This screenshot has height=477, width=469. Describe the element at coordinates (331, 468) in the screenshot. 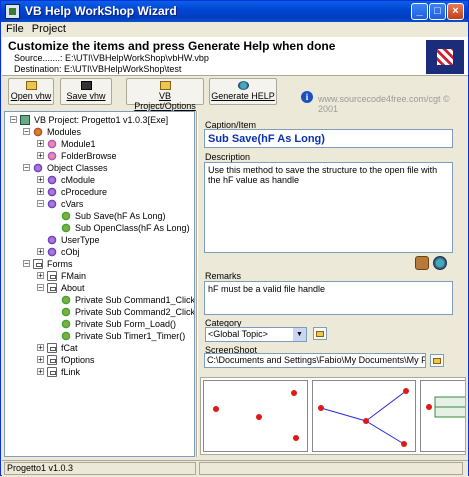

I see `status-panel` at that location.